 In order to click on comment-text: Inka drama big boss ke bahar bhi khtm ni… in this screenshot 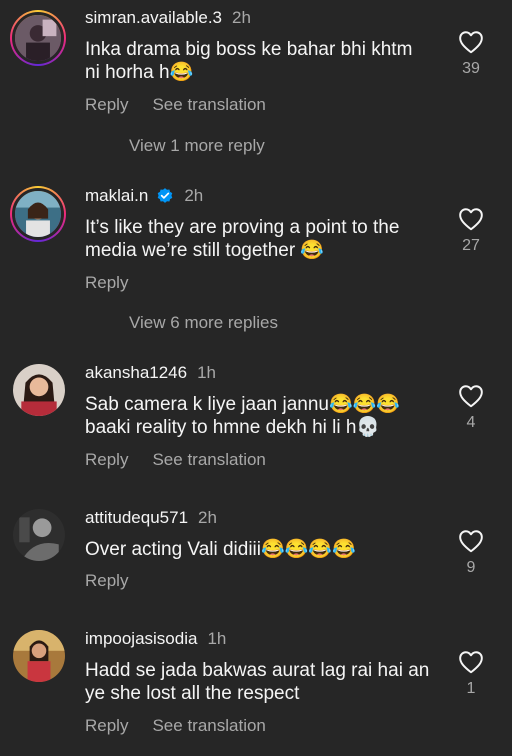, I will do `click(249, 61)`.